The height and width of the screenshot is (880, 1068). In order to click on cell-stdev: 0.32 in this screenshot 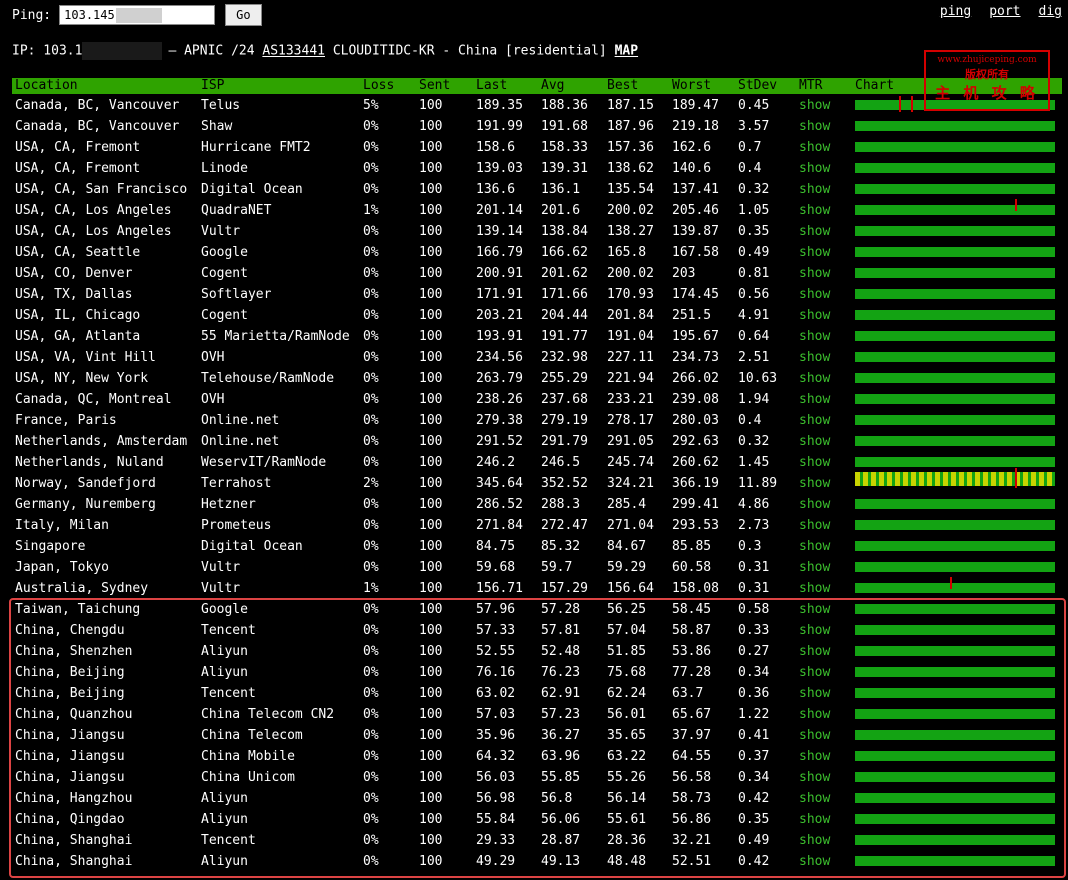, I will do `click(754, 189)`.